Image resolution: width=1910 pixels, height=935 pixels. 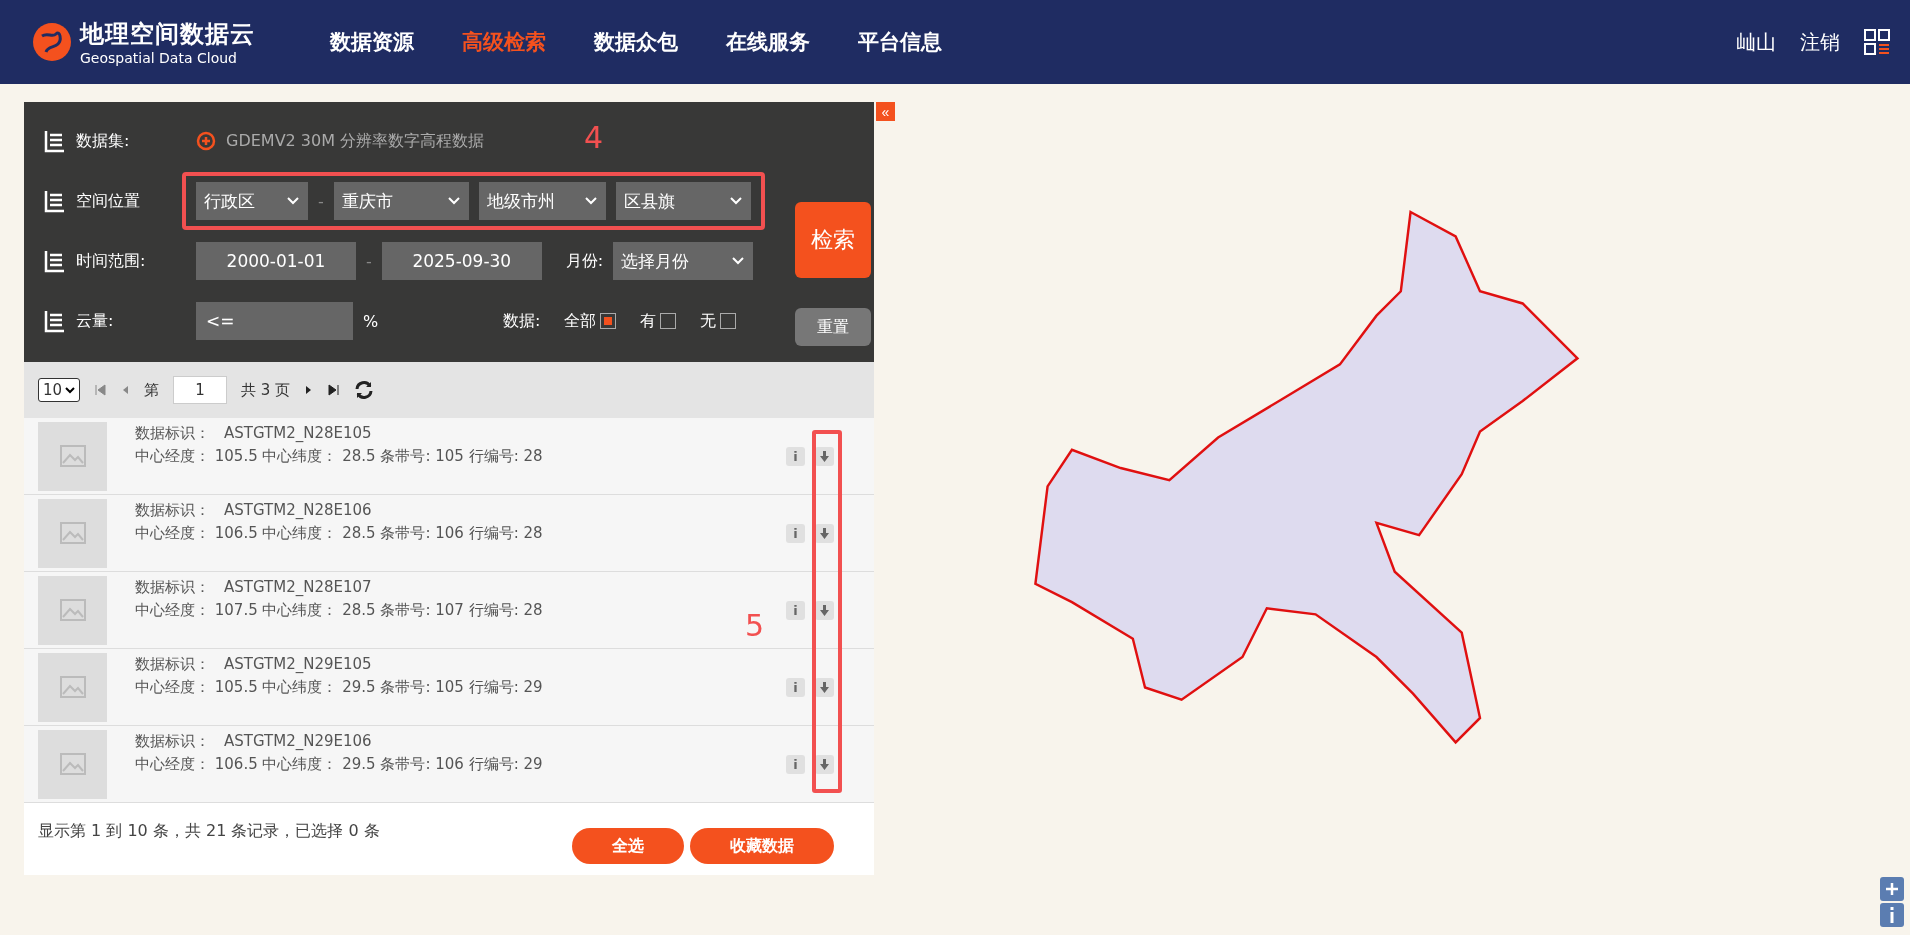 I want to click on footer-button: 全选, so click(x=628, y=846).